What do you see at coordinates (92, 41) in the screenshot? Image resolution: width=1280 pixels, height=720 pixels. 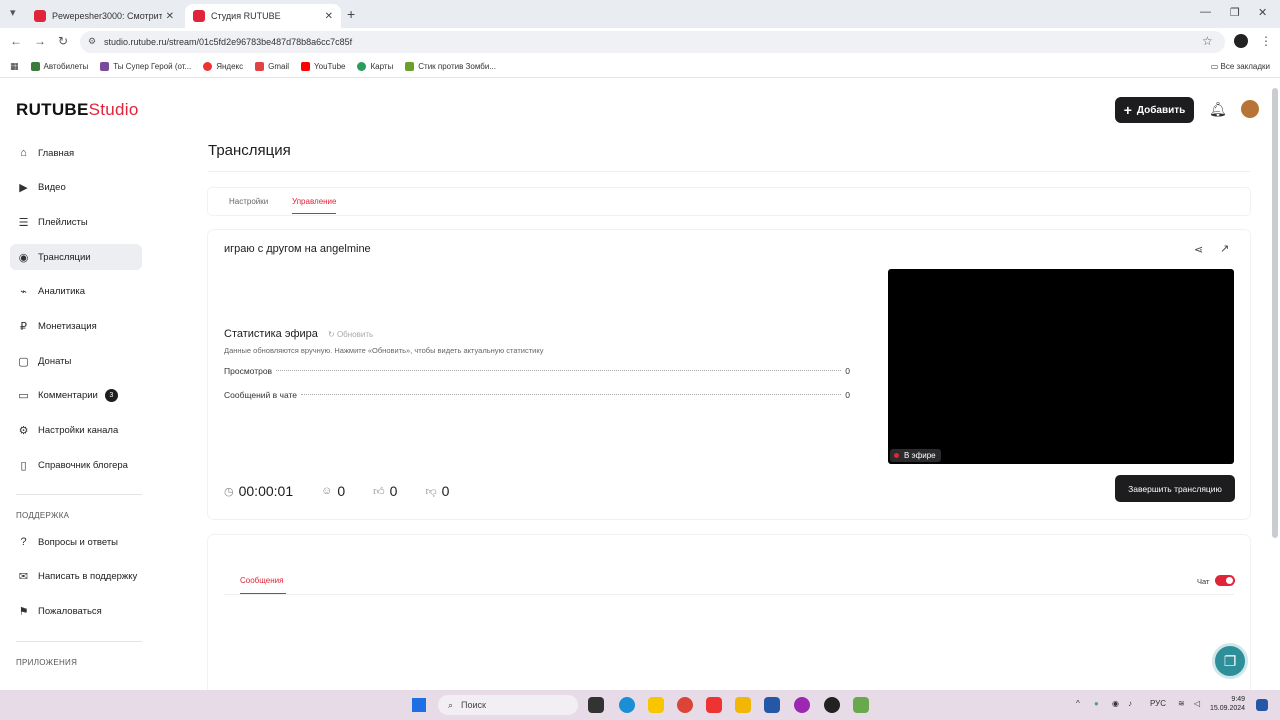 I see `site-info-icon: ⚙` at bounding box center [92, 41].